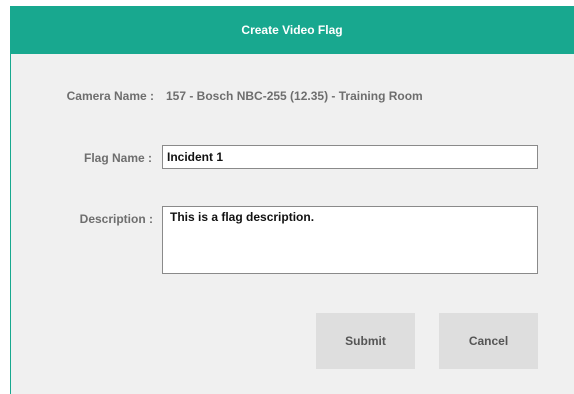 Image resolution: width=574 pixels, height=394 pixels. I want to click on dialog-title-bar: Create Video Flag, so click(292, 30).